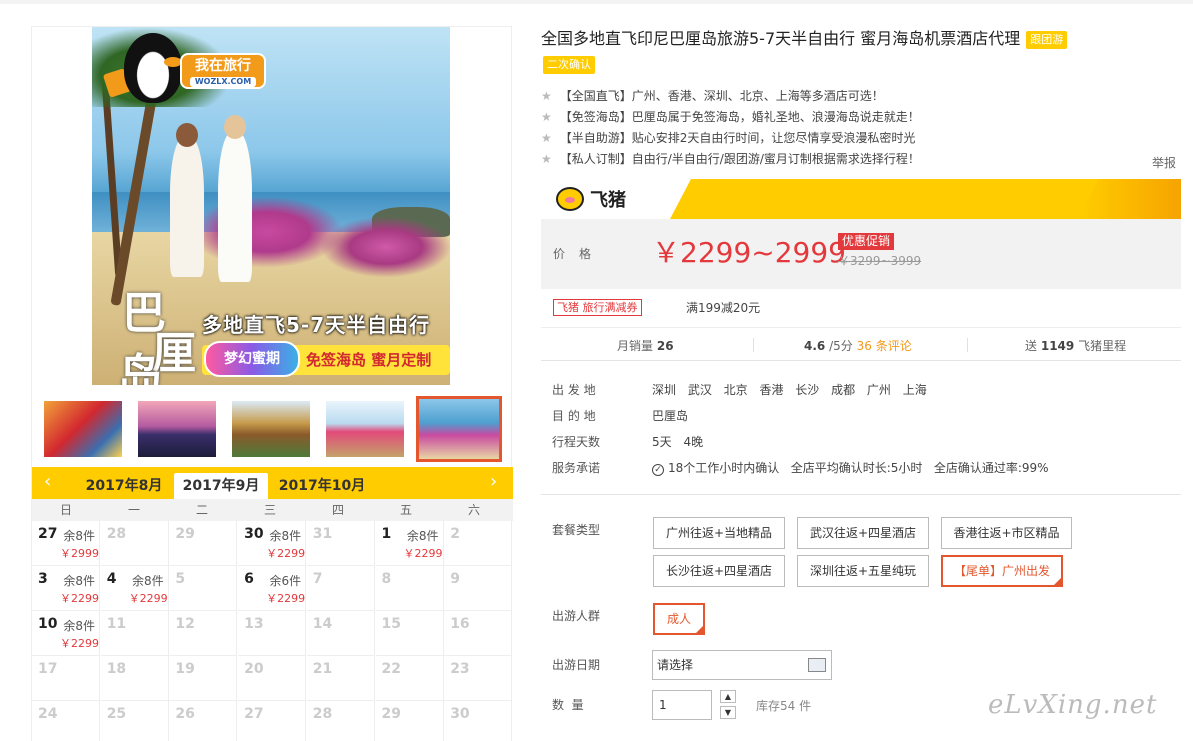 The width and height of the screenshot is (1193, 741). What do you see at coordinates (153, 68) in the screenshot?
I see `penguin-mascot-icon` at bounding box center [153, 68].